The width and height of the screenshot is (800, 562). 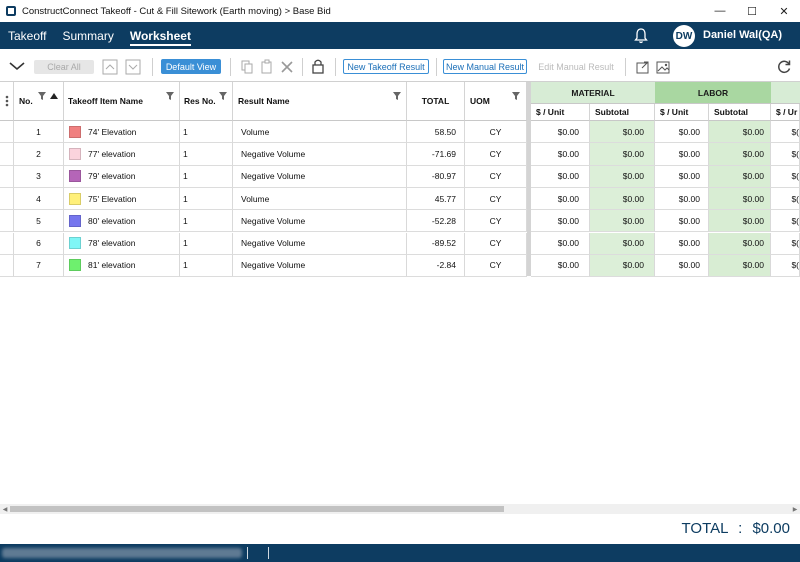 What do you see at coordinates (496, 101) in the screenshot?
I see `col-header-uom: UOM` at bounding box center [496, 101].